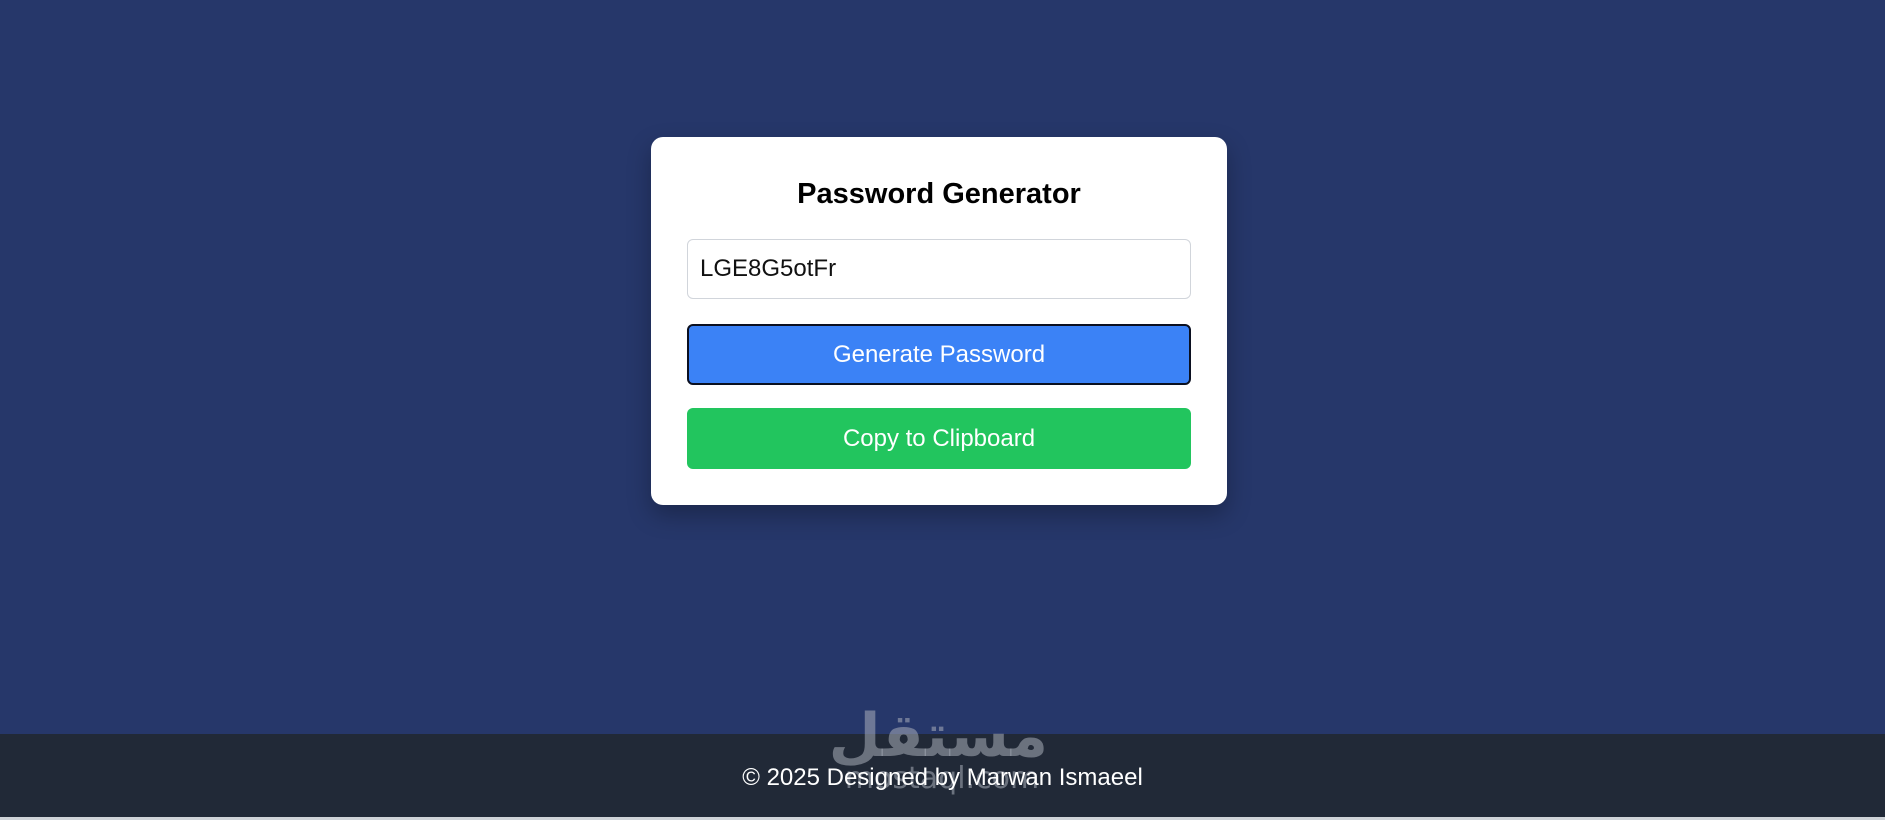  Describe the element at coordinates (939, 438) in the screenshot. I see `copy-to-clipboard-button: Copy to Clipboard` at that location.